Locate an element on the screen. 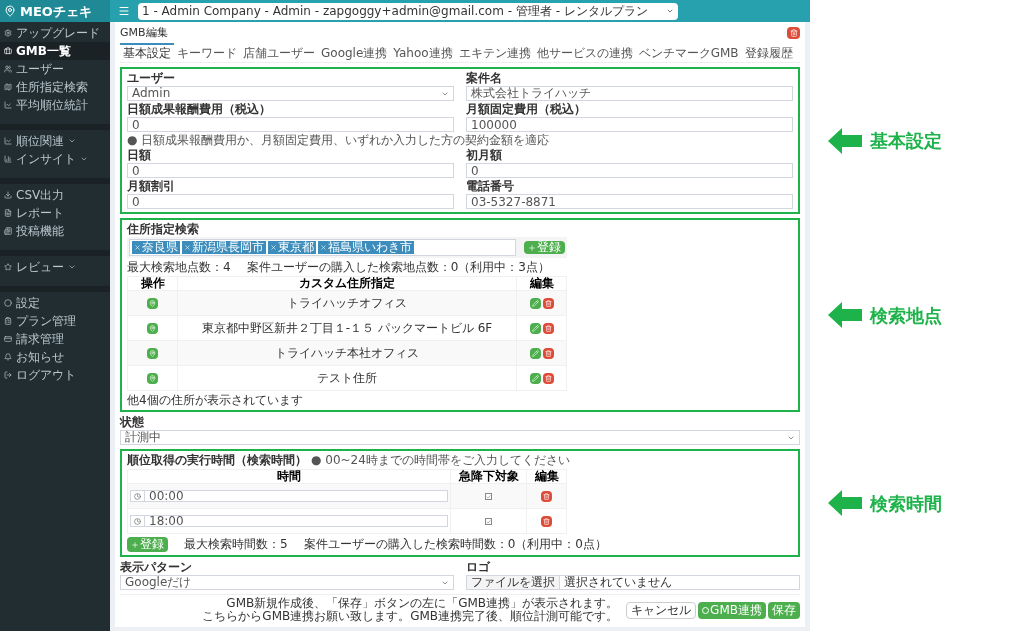 This screenshot has width=1024, height=631. info-text: 最大検索時間数：5 is located at coordinates (236, 544).